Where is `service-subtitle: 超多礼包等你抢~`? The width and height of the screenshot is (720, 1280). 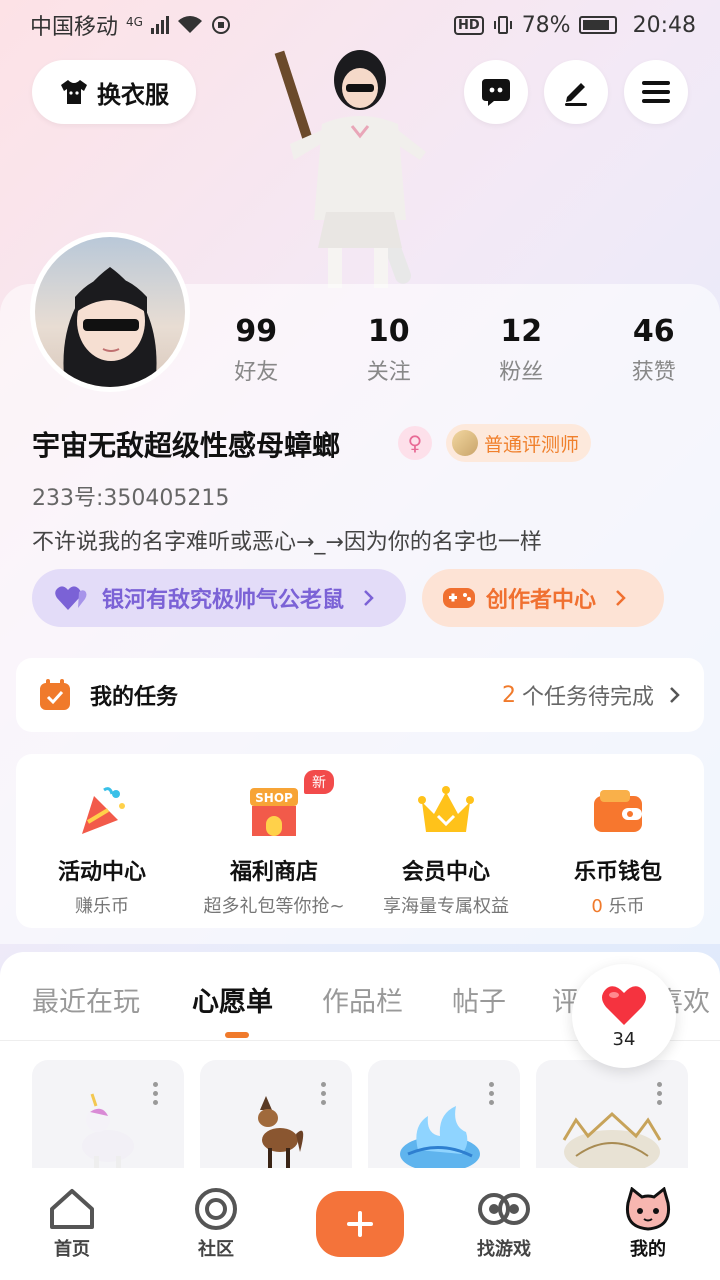 service-subtitle: 超多礼包等你抢~ is located at coordinates (274, 906).